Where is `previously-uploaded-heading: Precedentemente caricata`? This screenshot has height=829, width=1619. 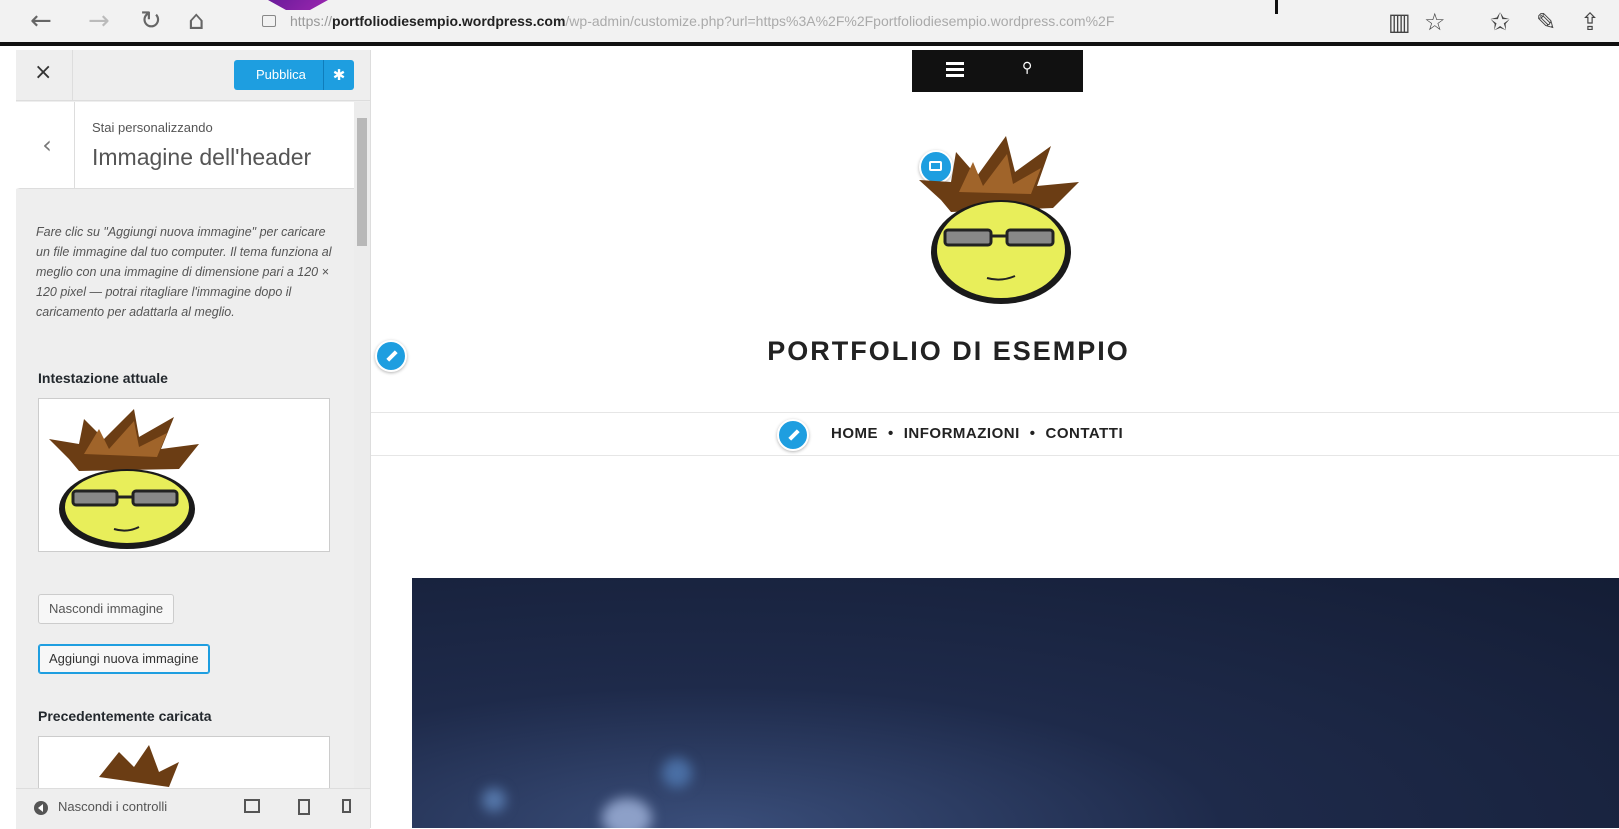 previously-uploaded-heading: Precedentemente caricata is located at coordinates (125, 716).